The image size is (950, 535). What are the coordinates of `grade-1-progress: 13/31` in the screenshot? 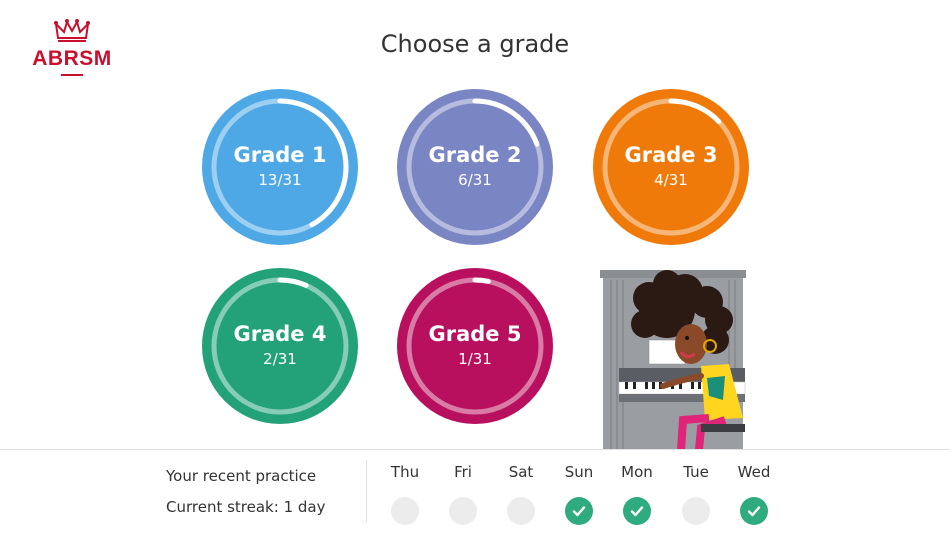 It's located at (280, 180).